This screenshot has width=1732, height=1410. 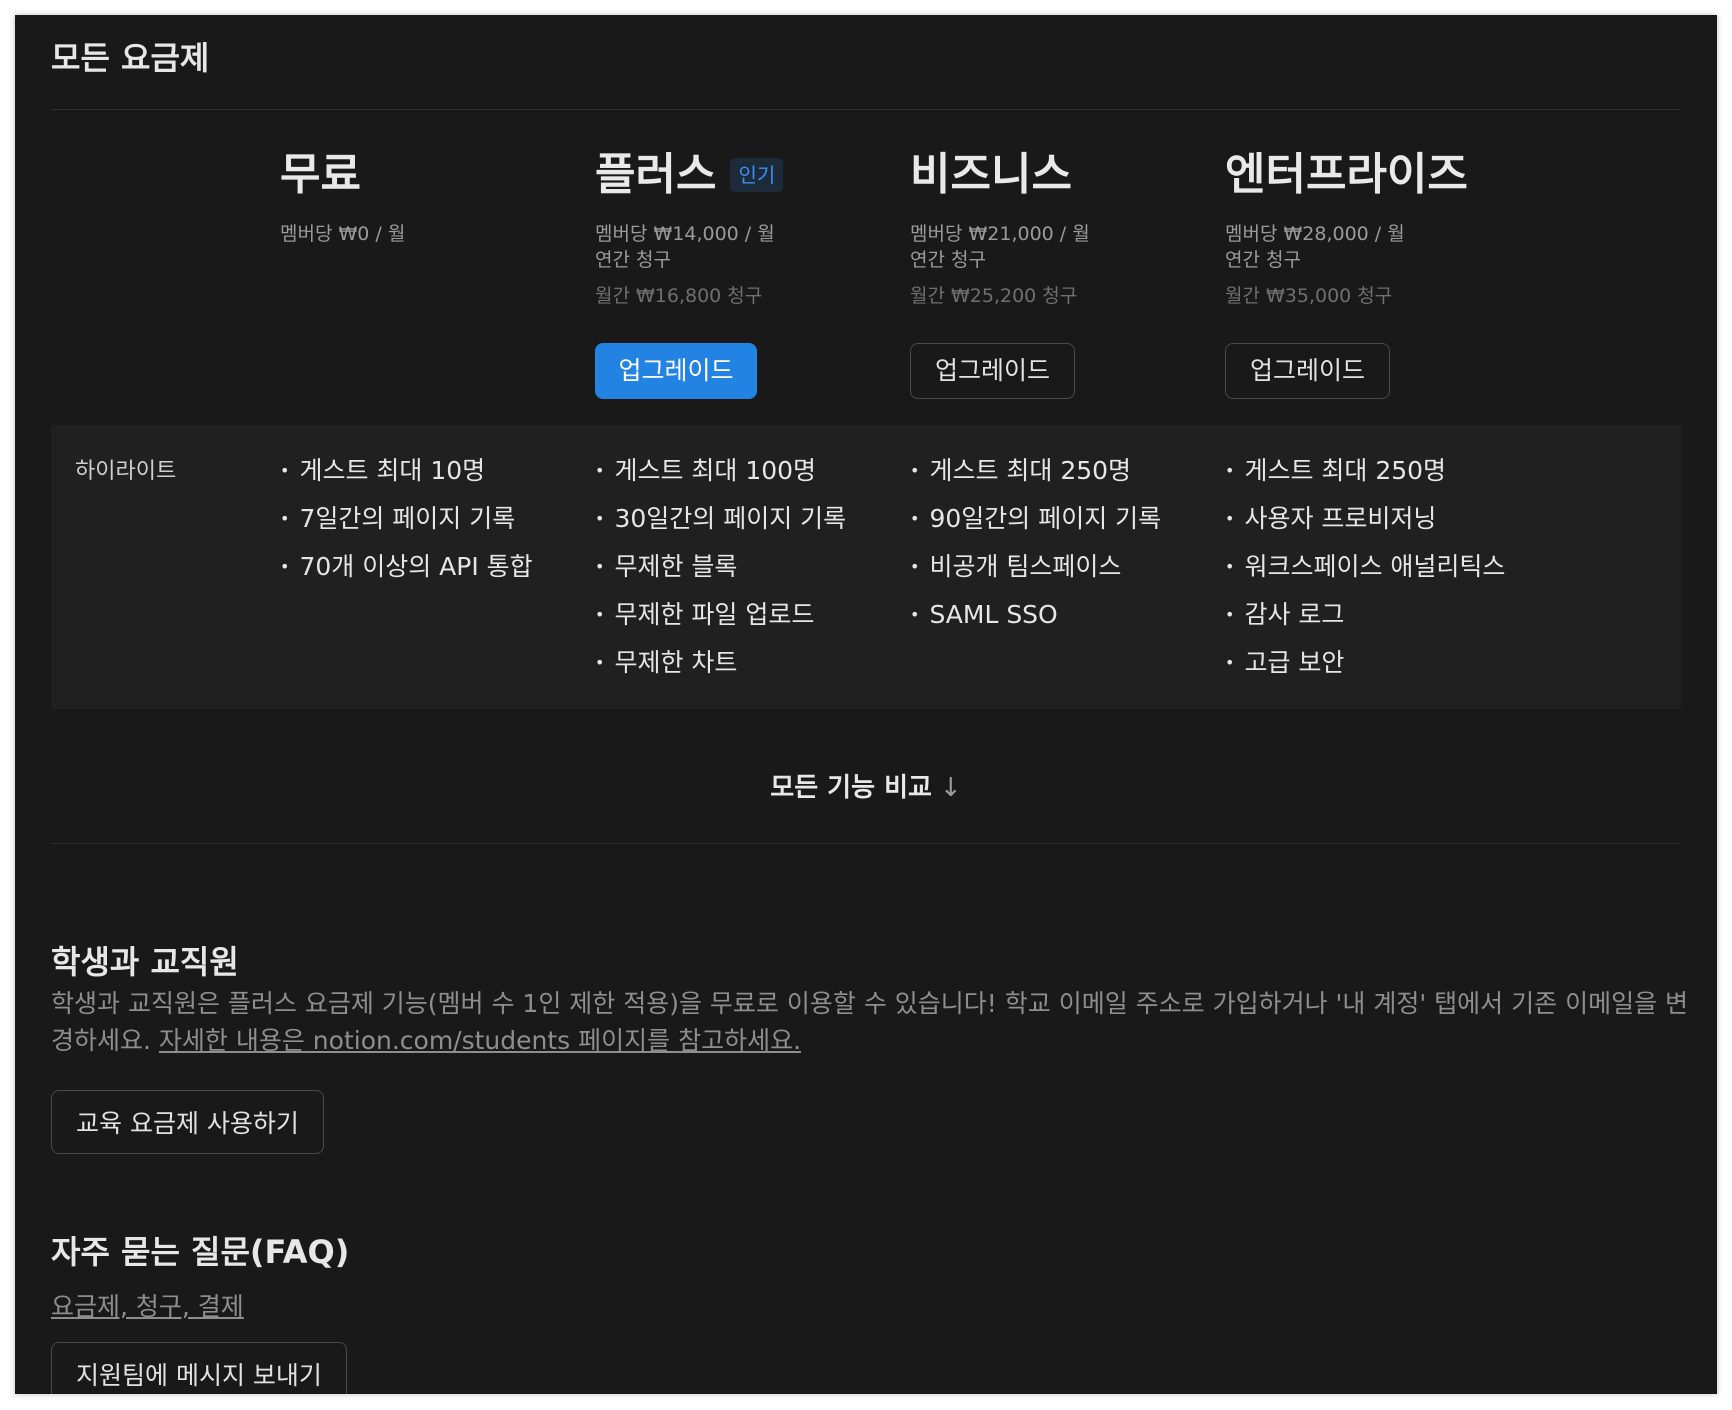 What do you see at coordinates (992, 371) in the screenshot?
I see `upgrade-button-business: 업그레이드` at bounding box center [992, 371].